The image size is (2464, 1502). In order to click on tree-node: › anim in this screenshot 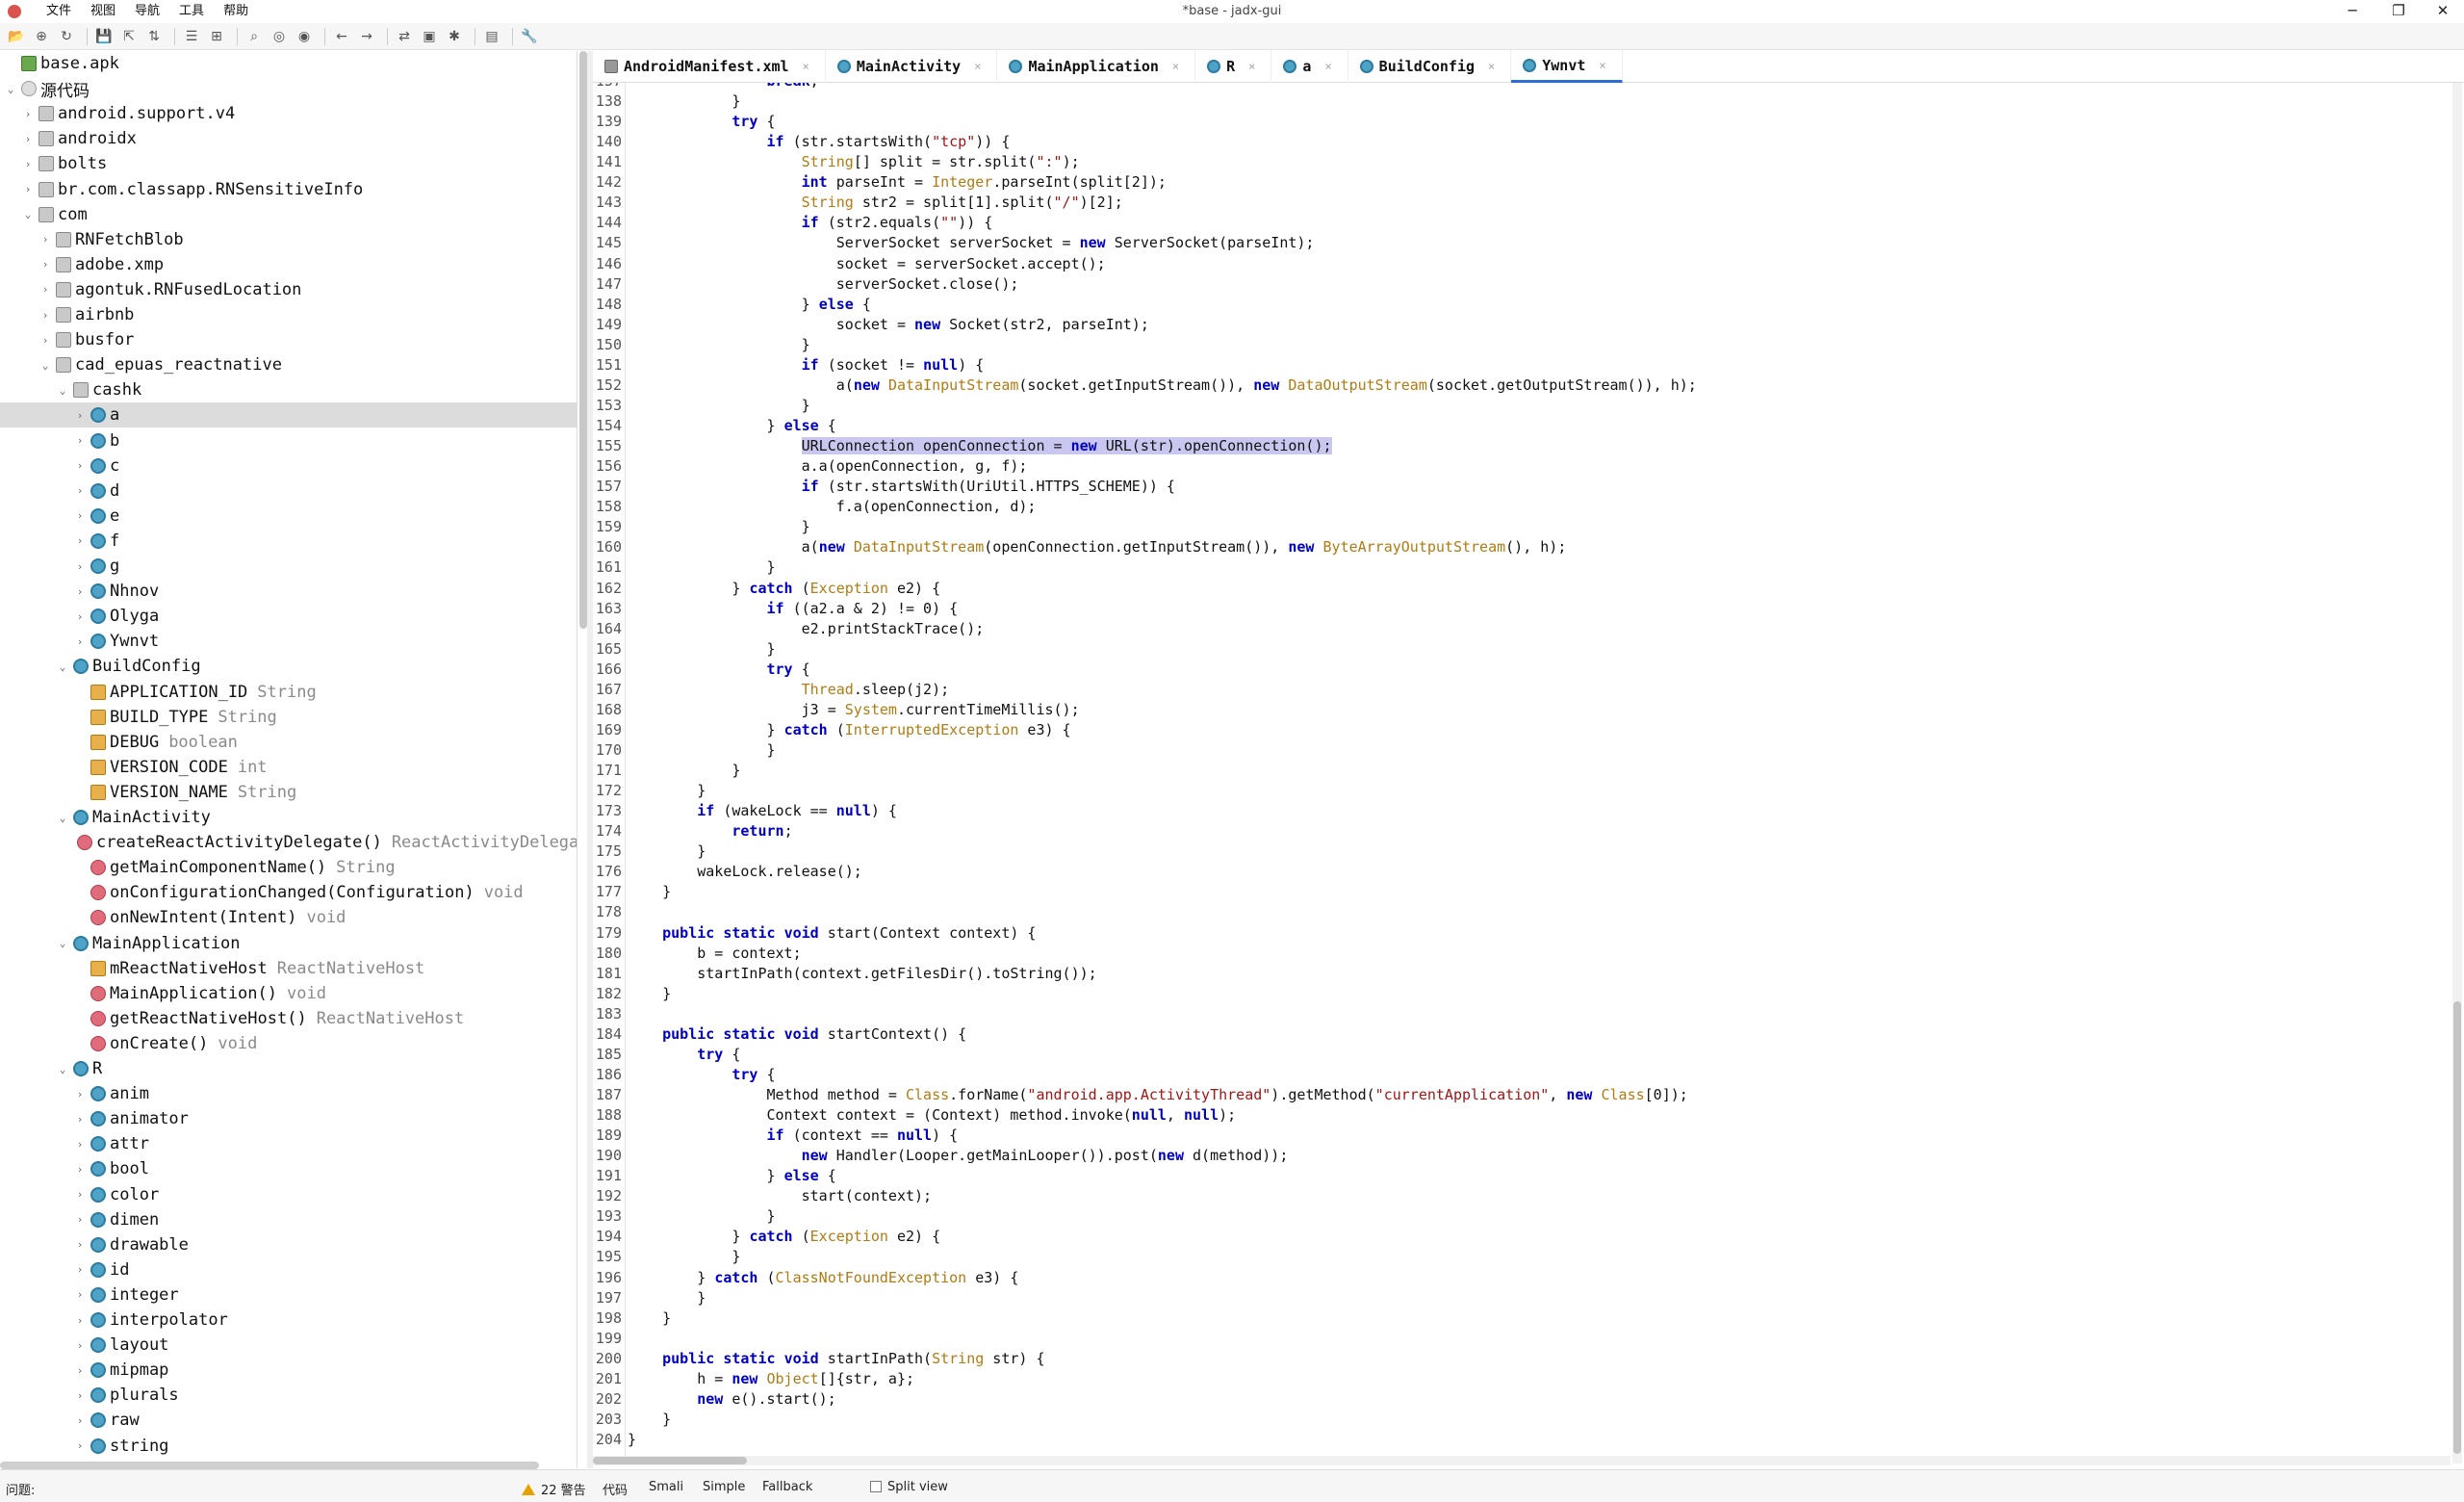, I will do `click(288, 1093)`.